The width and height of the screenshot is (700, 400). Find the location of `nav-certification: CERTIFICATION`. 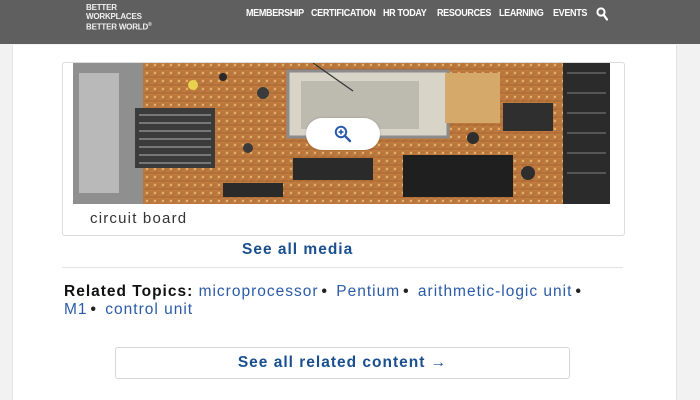

nav-certification: CERTIFICATION is located at coordinates (343, 14).